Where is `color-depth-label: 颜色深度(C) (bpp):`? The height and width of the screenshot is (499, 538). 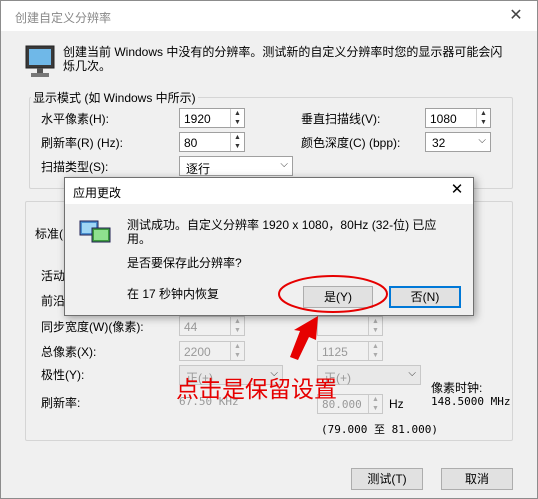
color-depth-label: 颜色深度(C) (bpp): is located at coordinates (351, 143).